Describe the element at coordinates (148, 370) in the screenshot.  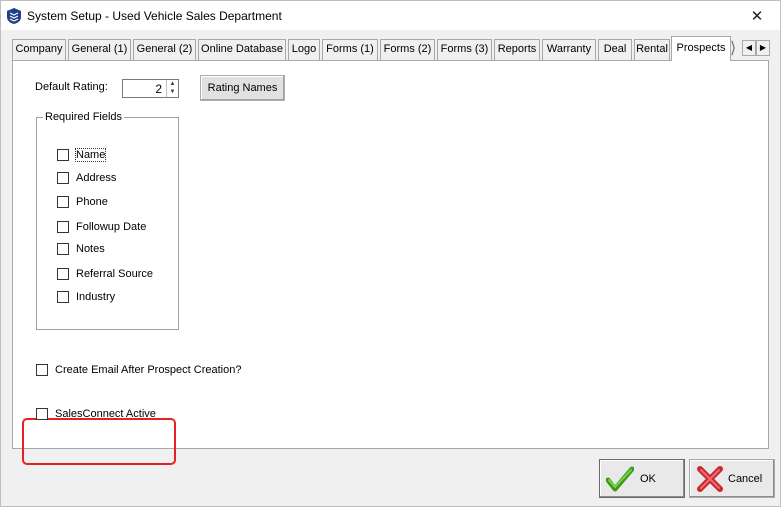
I see `checkbox-label: Create Email After Prospect Creation?` at that location.